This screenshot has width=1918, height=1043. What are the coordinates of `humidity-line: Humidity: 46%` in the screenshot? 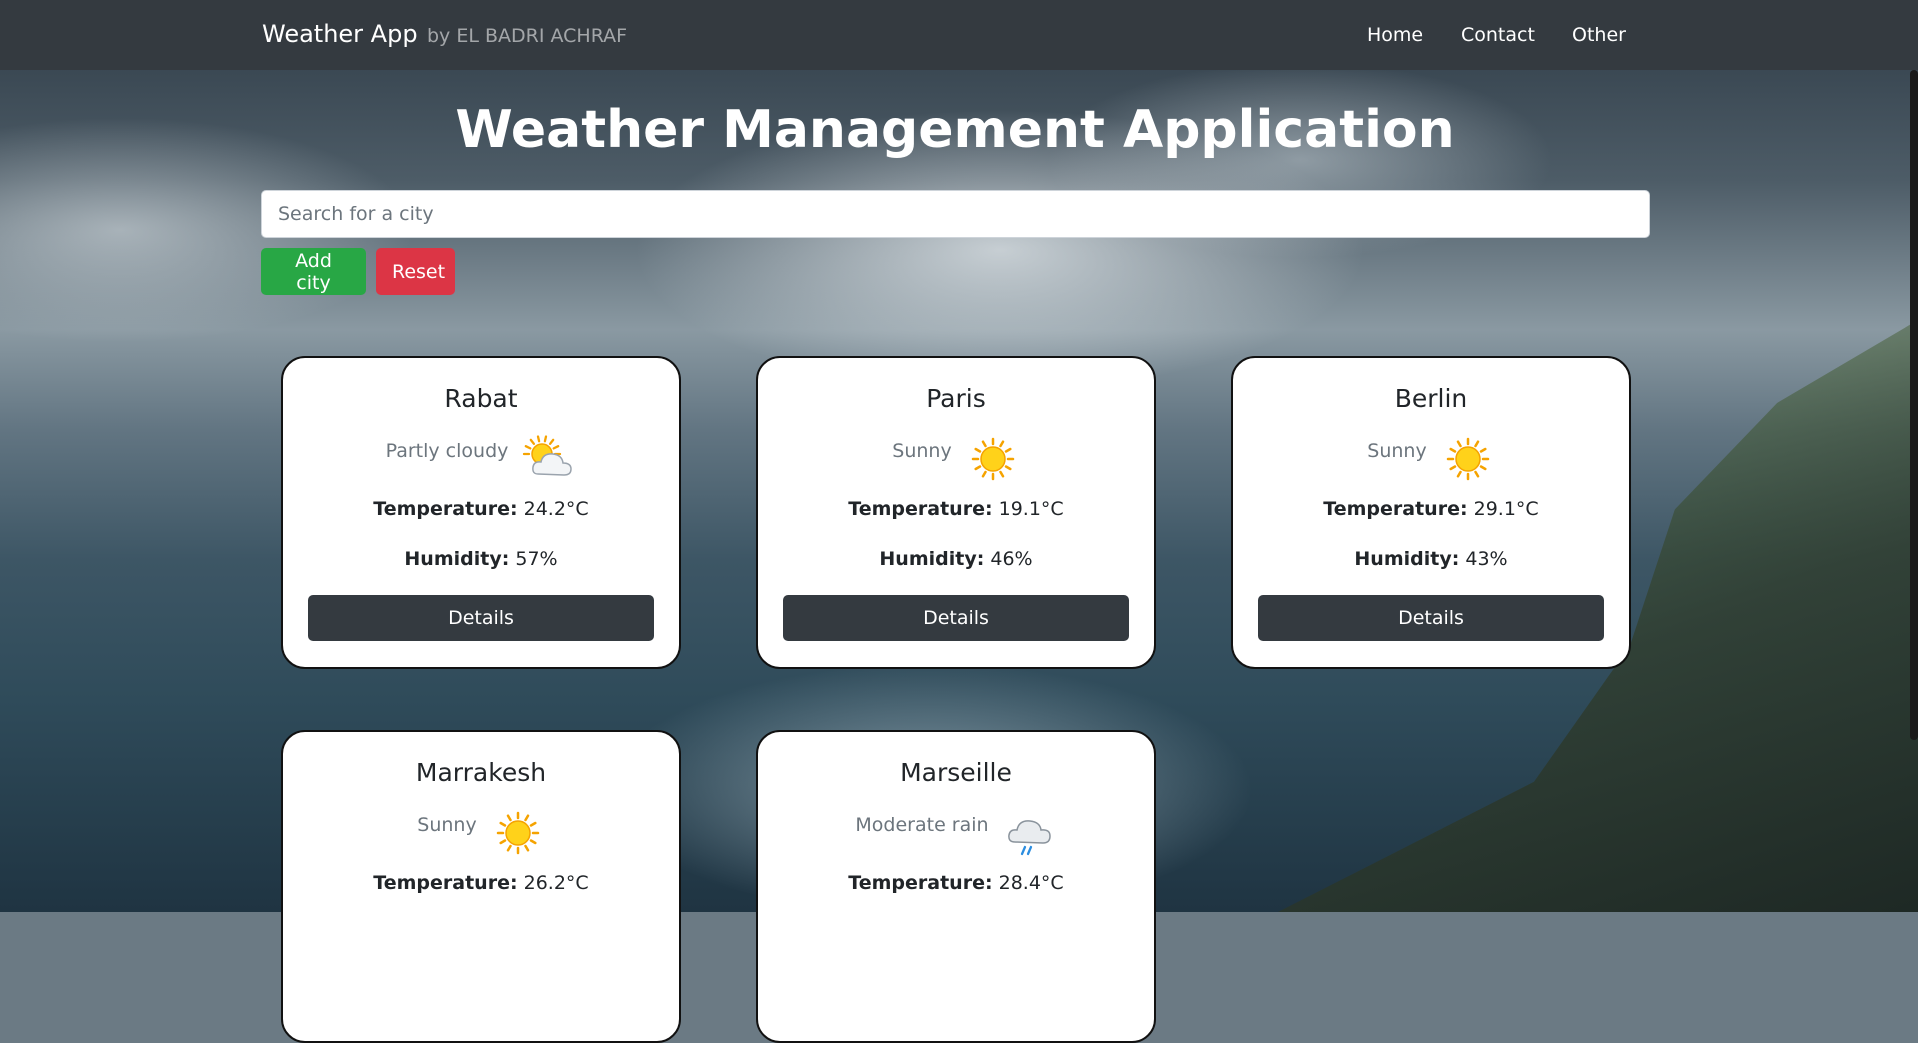 It's located at (956, 559).